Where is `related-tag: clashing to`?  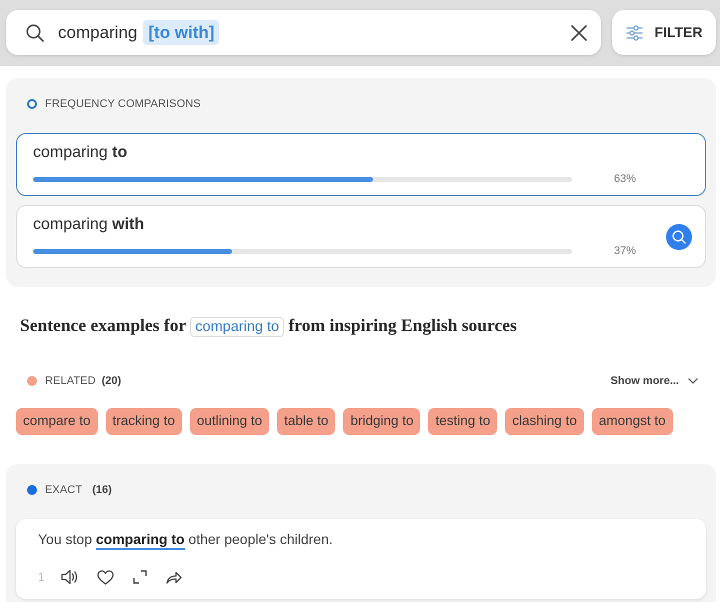
related-tag: clashing to is located at coordinates (544, 421).